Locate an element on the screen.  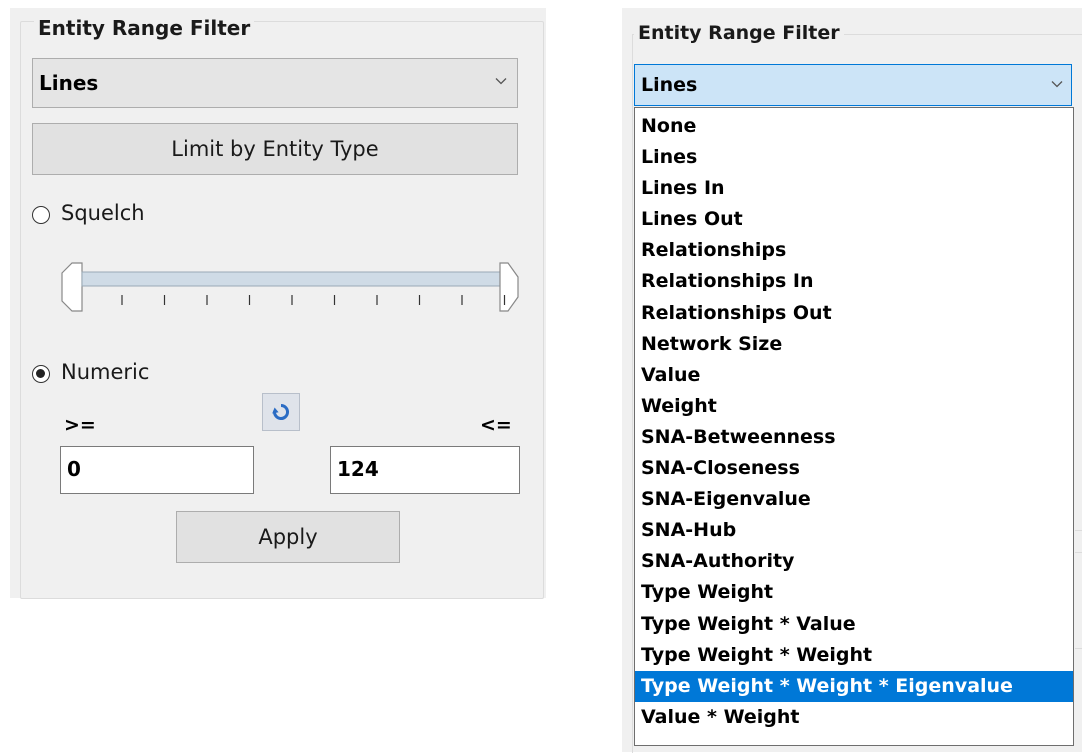
dropdown-option: Lines is located at coordinates (854, 157).